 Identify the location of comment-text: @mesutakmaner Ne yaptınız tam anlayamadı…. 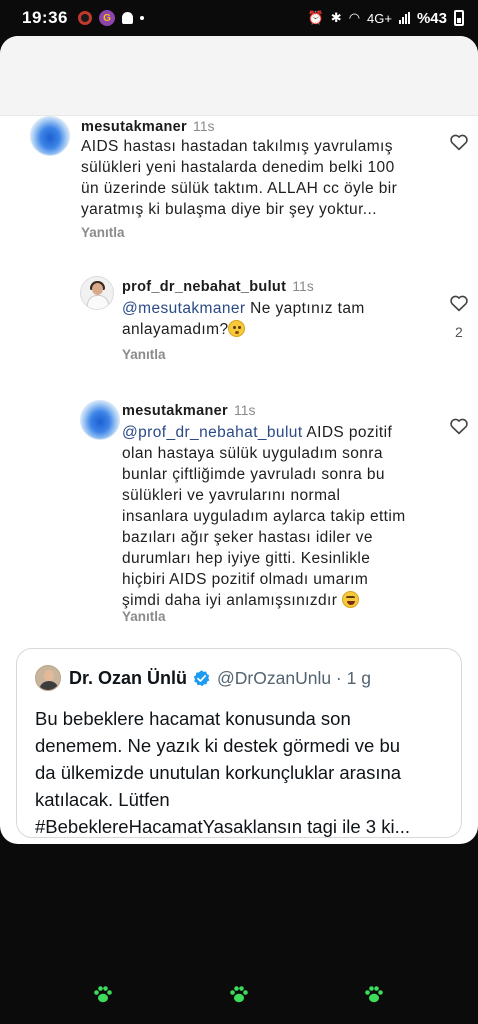
(272, 319).